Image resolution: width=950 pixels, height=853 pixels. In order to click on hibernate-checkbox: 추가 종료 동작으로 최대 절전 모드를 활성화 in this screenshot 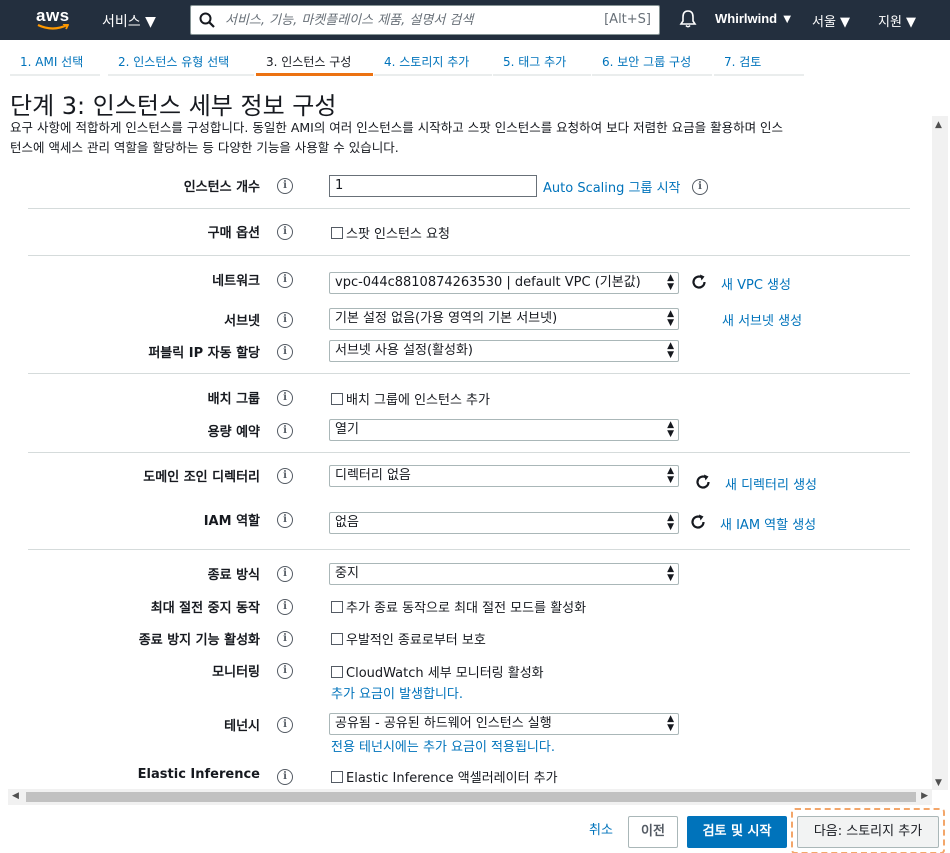, I will do `click(458, 606)`.